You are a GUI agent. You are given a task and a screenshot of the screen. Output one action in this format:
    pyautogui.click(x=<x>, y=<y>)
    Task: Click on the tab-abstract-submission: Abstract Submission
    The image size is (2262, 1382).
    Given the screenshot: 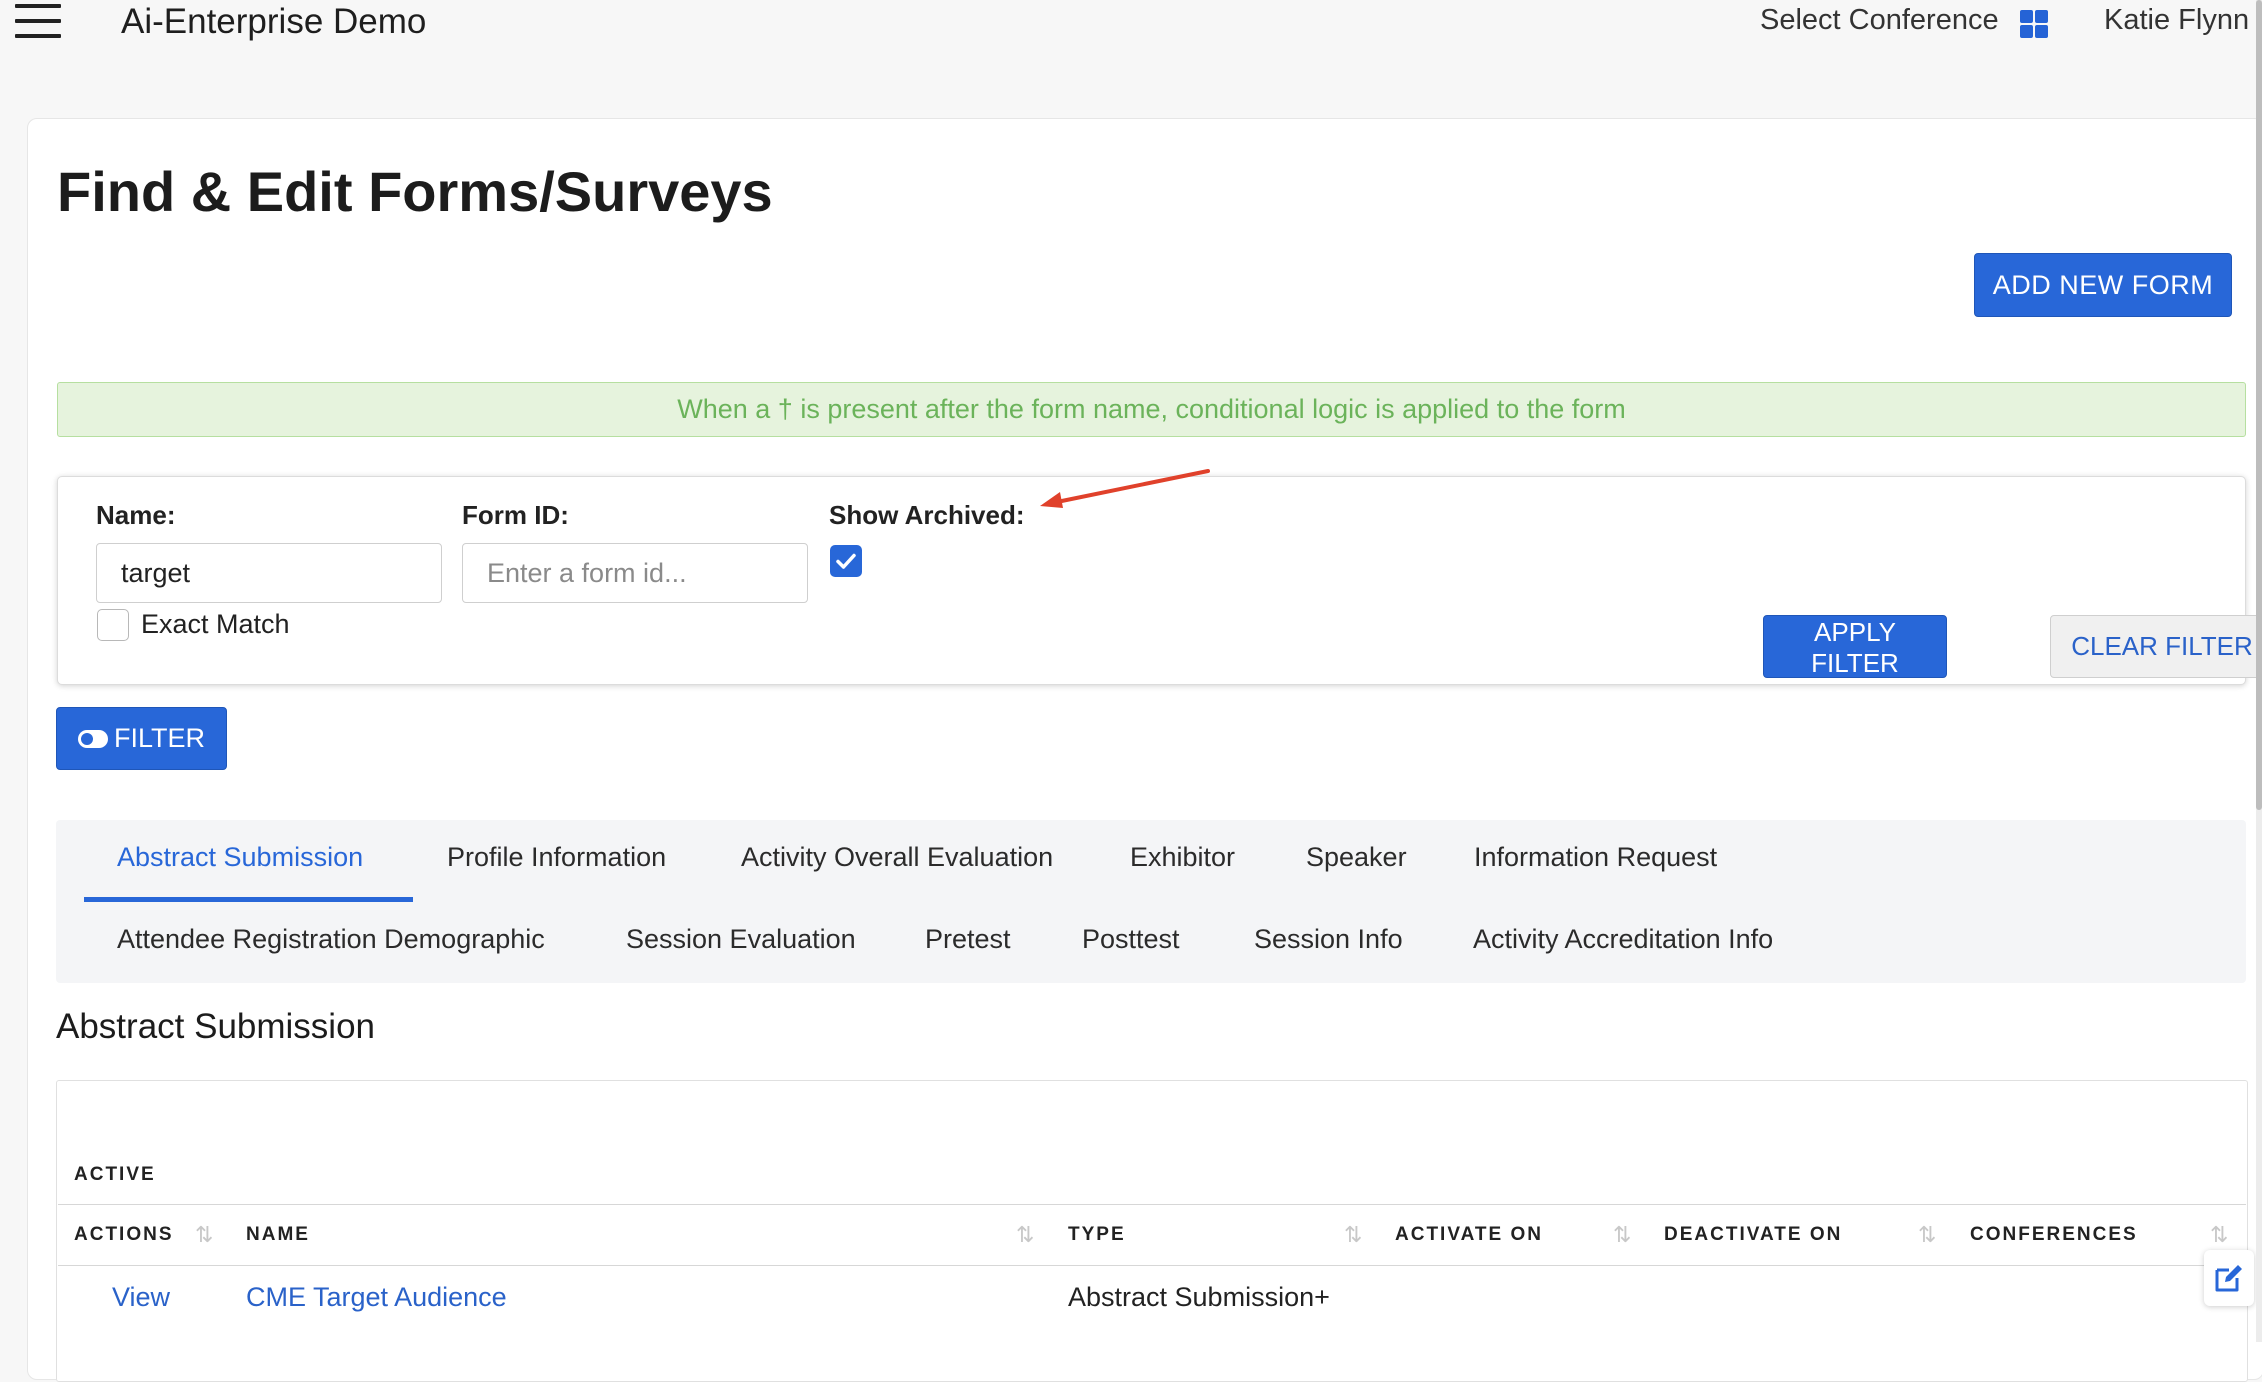 What is the action you would take?
    pyautogui.click(x=240, y=857)
    